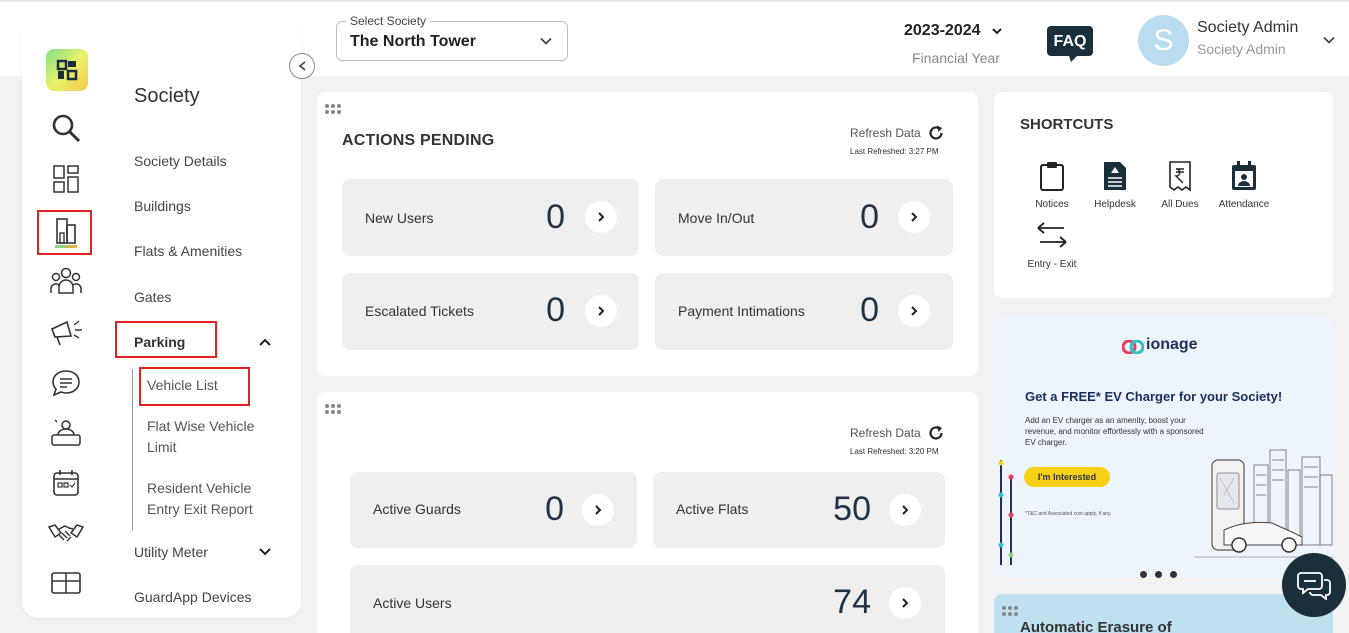 This screenshot has height=633, width=1349. What do you see at coordinates (1096, 626) in the screenshot?
I see `automatic-erasure-title: Automatic Erasure of` at bounding box center [1096, 626].